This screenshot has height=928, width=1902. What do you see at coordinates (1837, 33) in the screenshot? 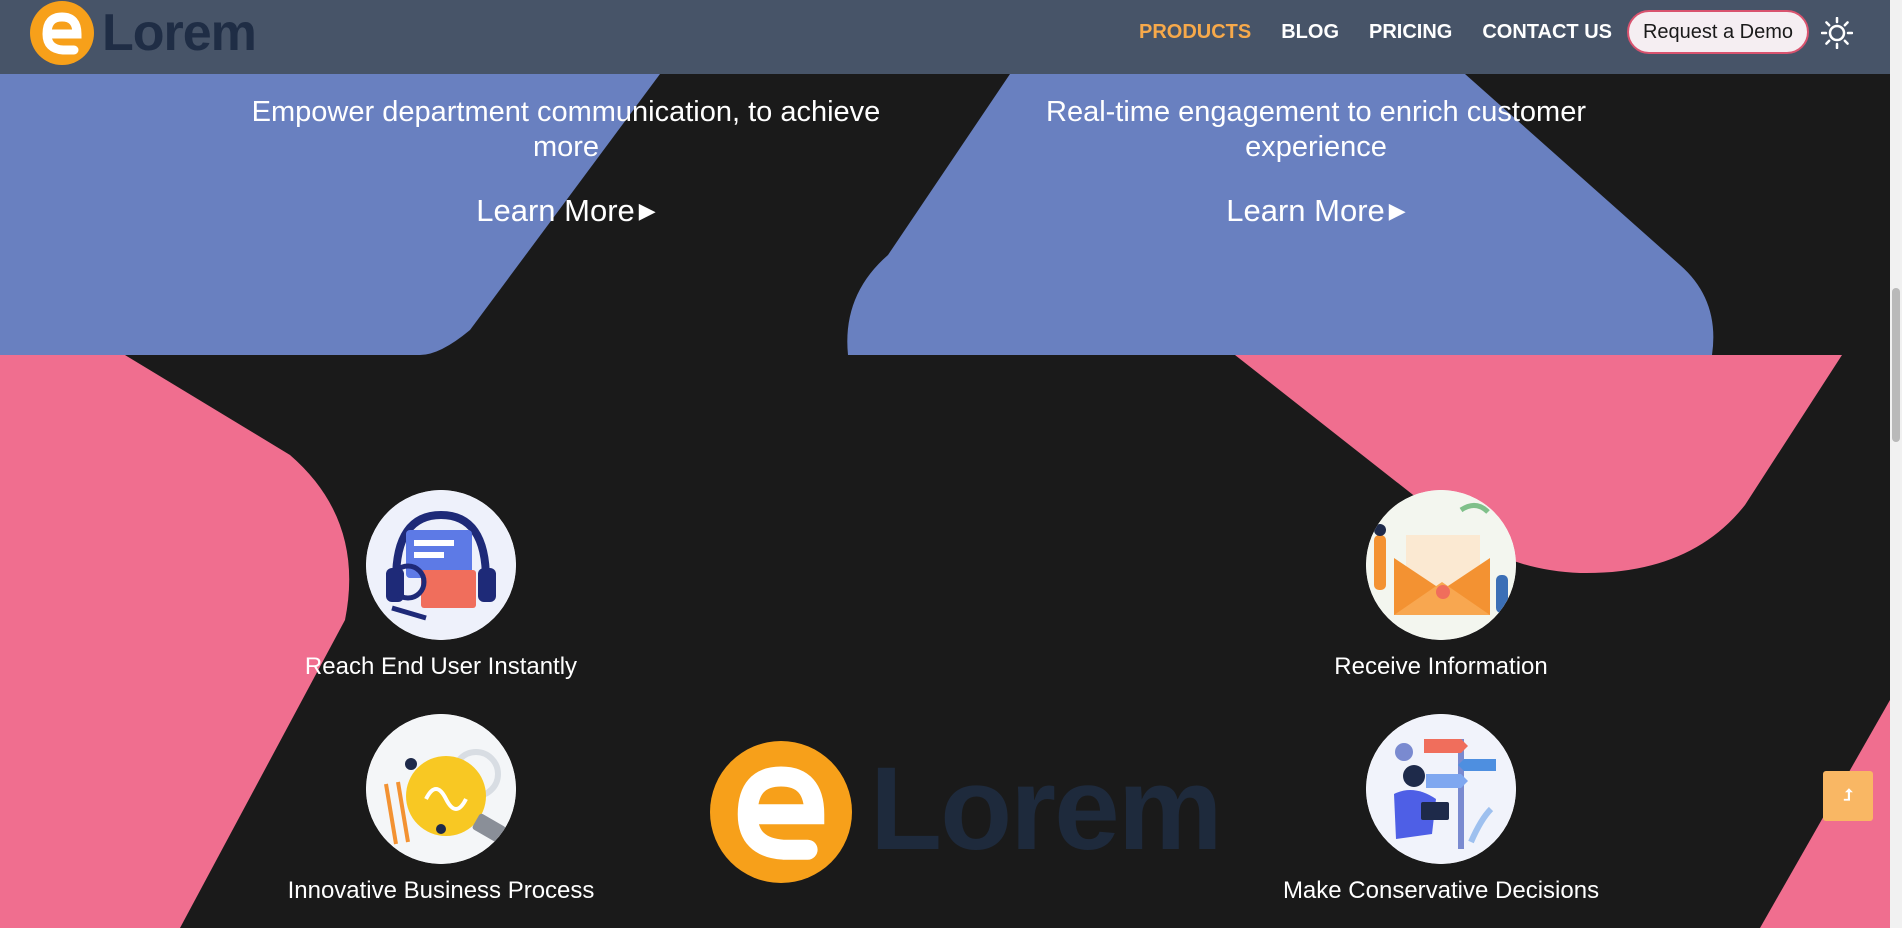
I see `sun-icon` at bounding box center [1837, 33].